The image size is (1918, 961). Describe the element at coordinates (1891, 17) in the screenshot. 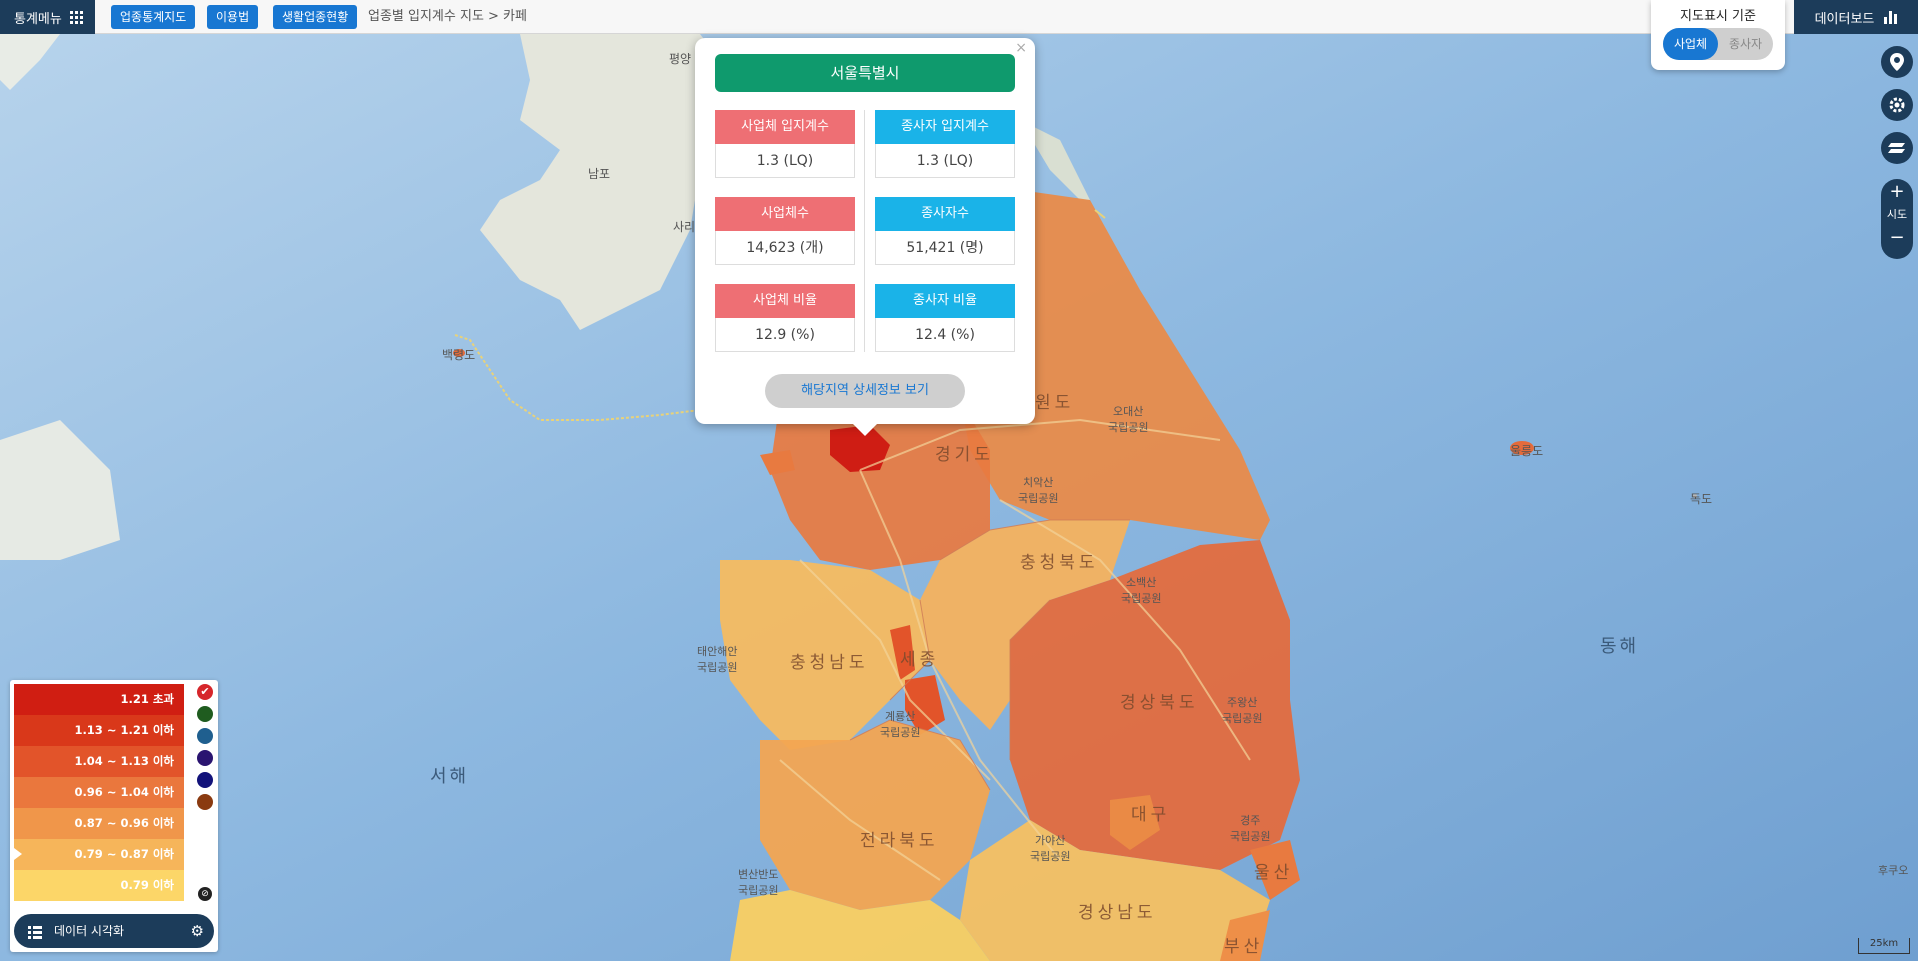

I see `bar-chart-icon` at that location.